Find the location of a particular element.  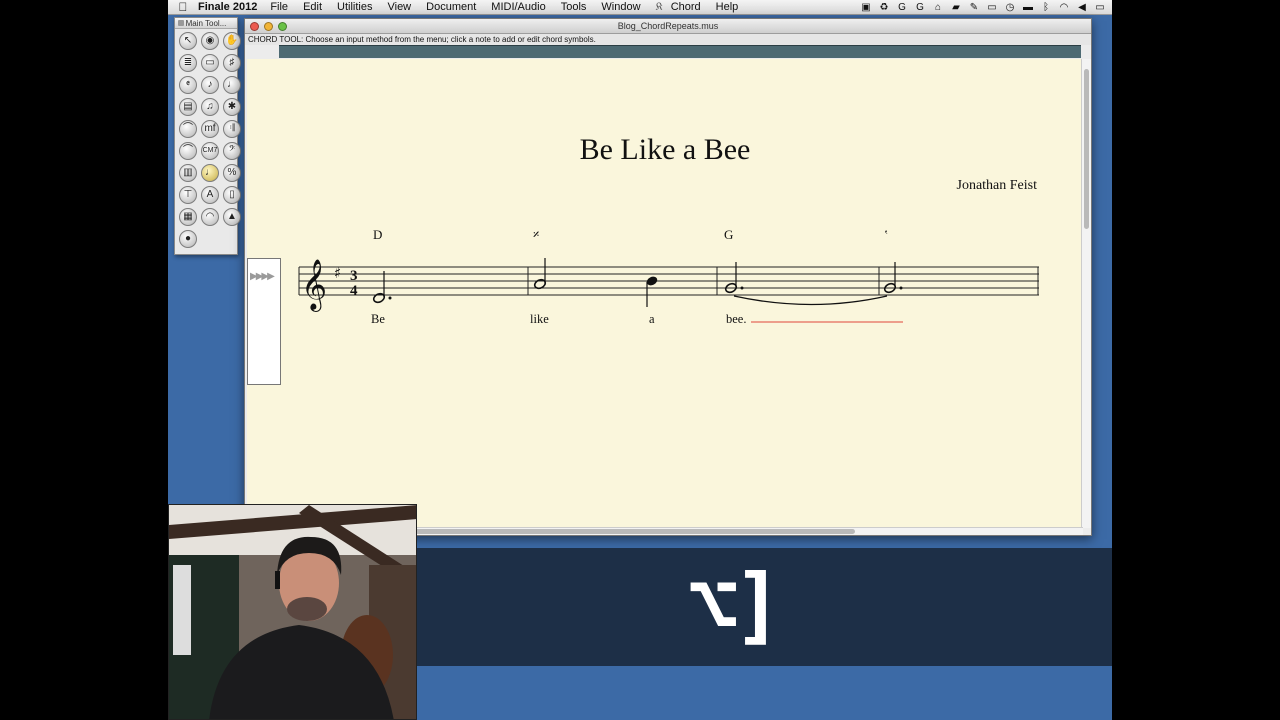

vertical-scroll-thumb is located at coordinates (1086, 149).